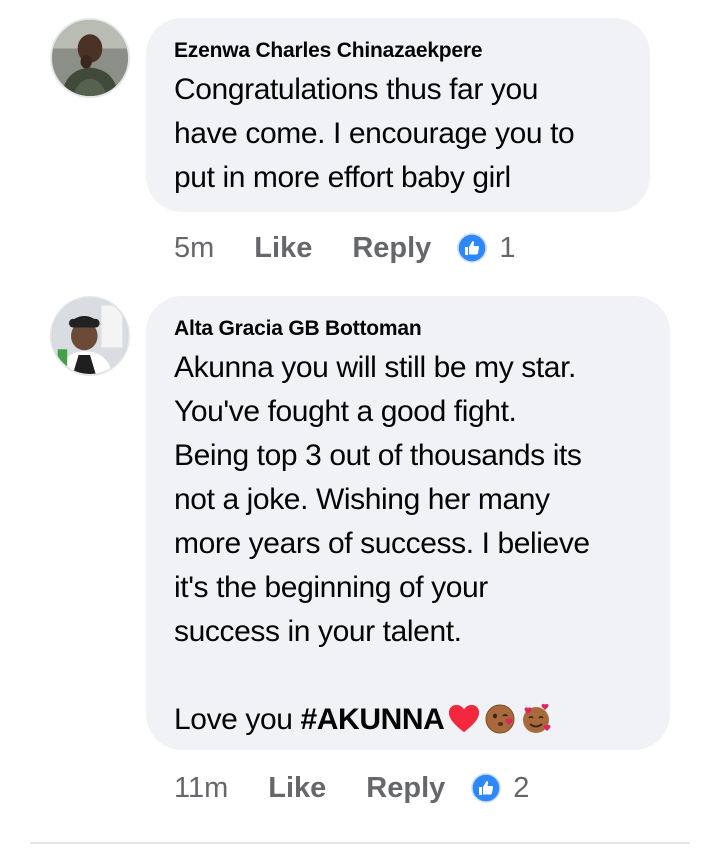 This screenshot has width=720, height=848. Describe the element at coordinates (408, 329) in the screenshot. I see `comment-author: Alta Gracia GB Bottoman` at that location.